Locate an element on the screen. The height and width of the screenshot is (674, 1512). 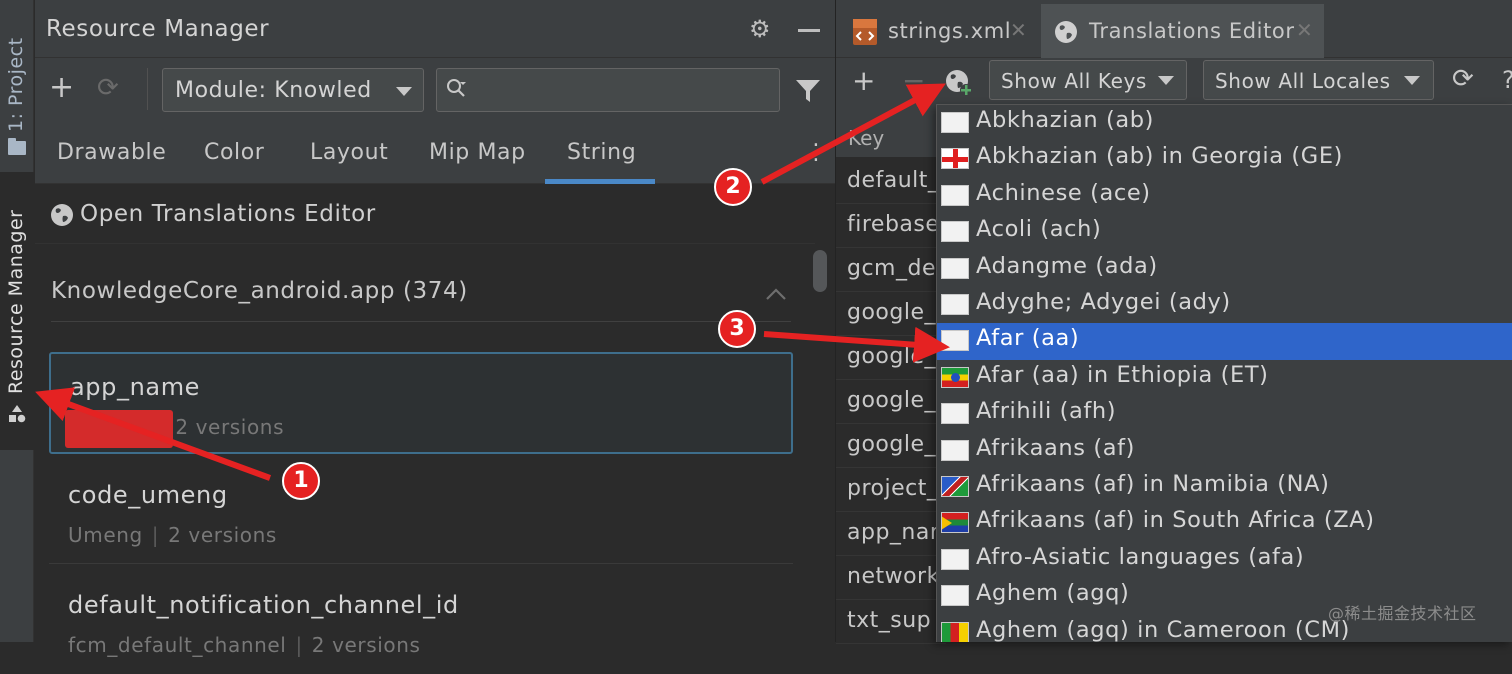
xml-file-icon is located at coordinates (865, 32).